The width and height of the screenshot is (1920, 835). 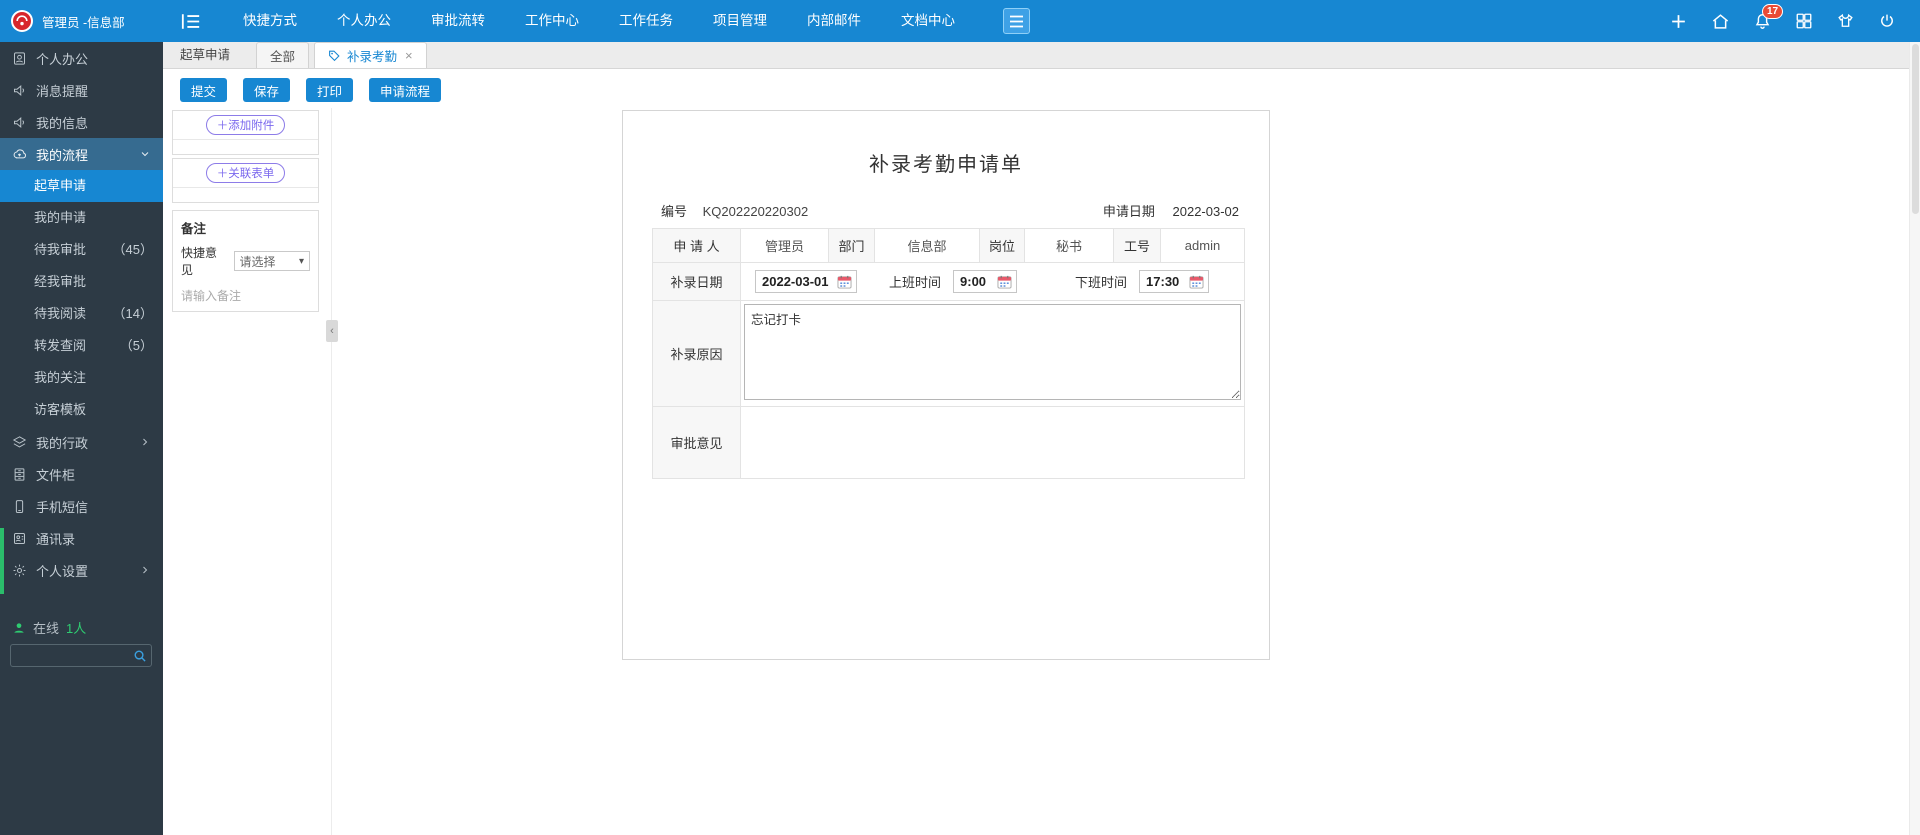 I want to click on content-scrollbar, so click(x=1914, y=438).